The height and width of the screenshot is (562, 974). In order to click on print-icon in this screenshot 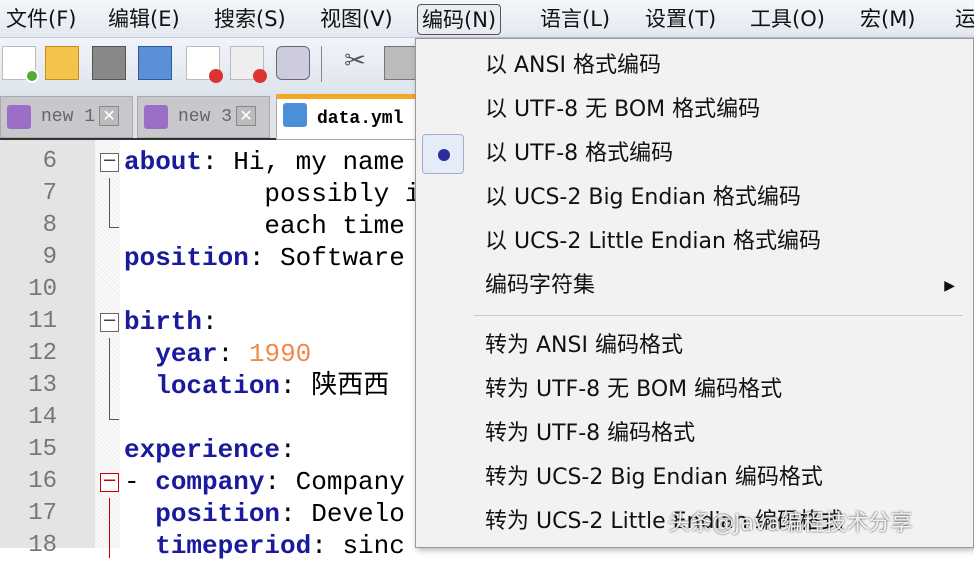, I will do `click(293, 63)`.